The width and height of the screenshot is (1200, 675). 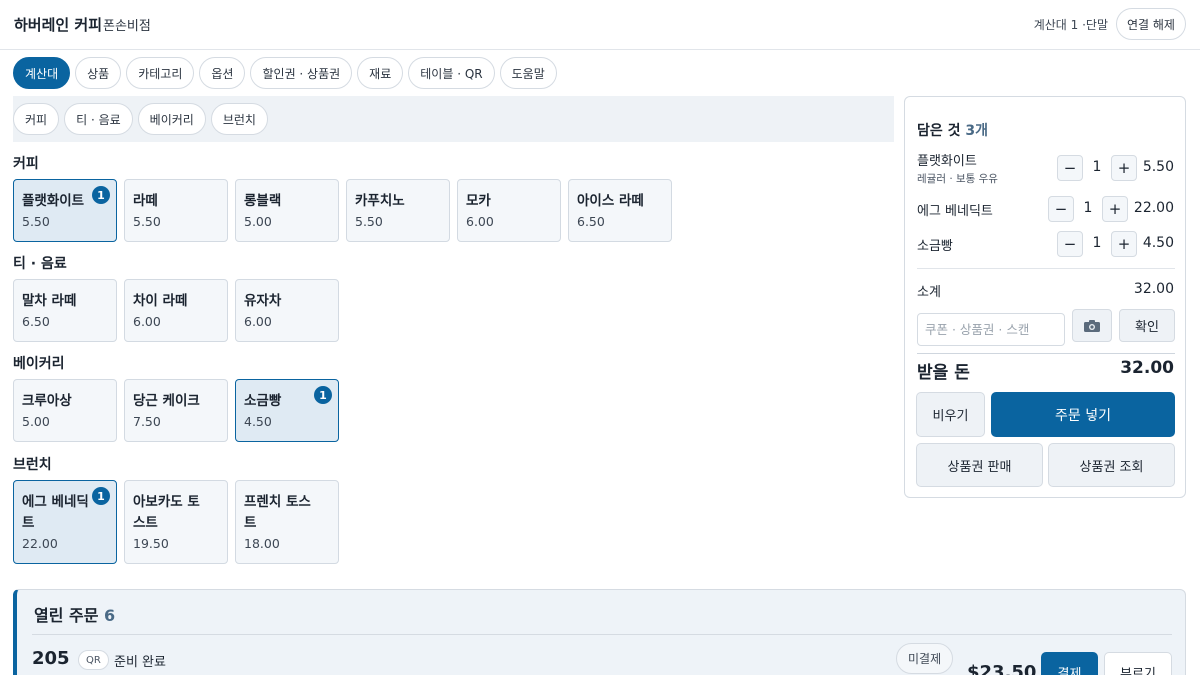 What do you see at coordinates (925, 658) in the screenshot?
I see `payment-status-badge: 미결제` at bounding box center [925, 658].